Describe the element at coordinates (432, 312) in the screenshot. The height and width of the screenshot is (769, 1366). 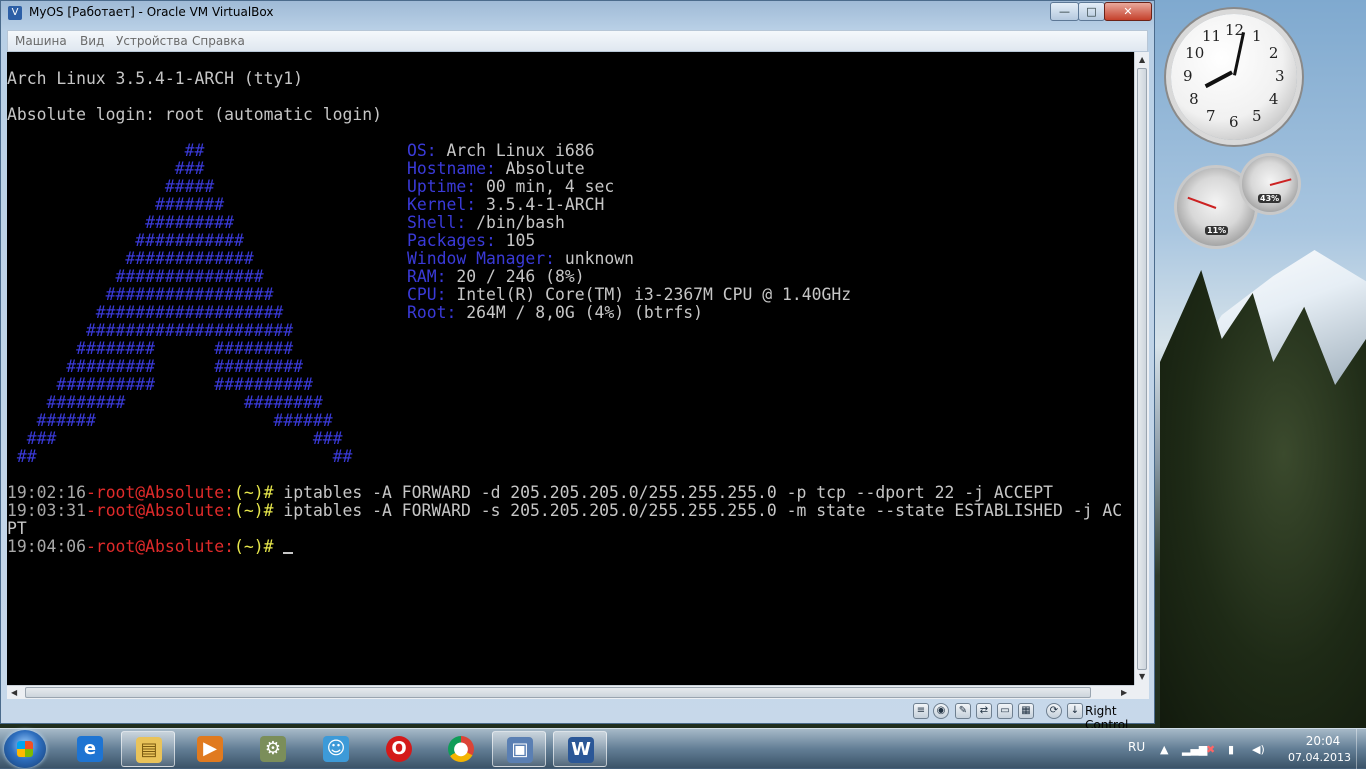
I see `info-key: Root:` at that location.